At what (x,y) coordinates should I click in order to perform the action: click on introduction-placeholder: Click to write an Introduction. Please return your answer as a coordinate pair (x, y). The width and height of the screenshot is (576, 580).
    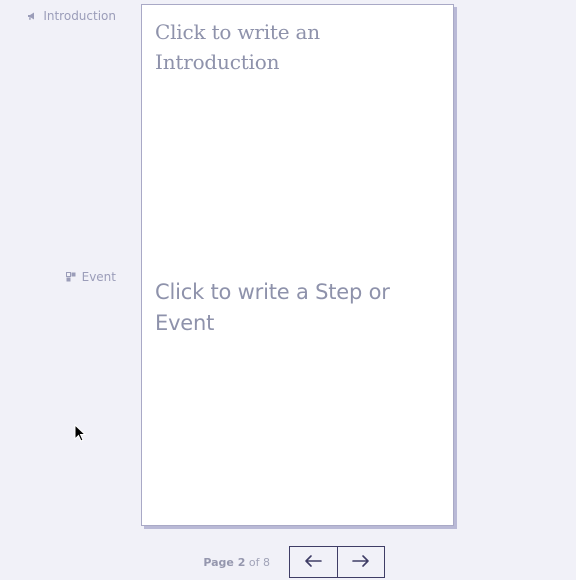
    Looking at the image, I should click on (297, 47).